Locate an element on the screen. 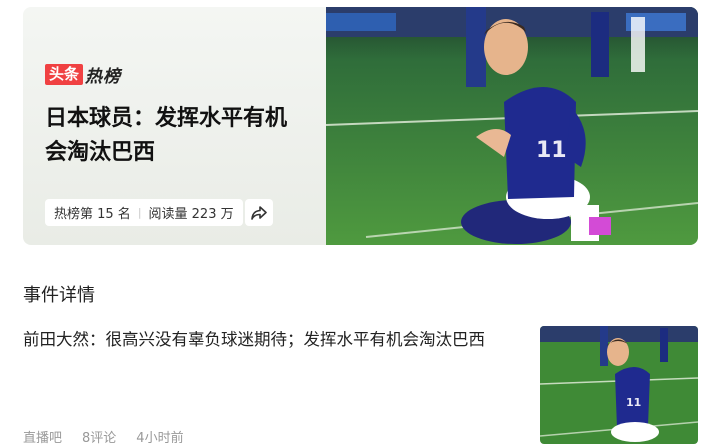  hot-rank: 热榜第 15 名 is located at coordinates (92, 214).